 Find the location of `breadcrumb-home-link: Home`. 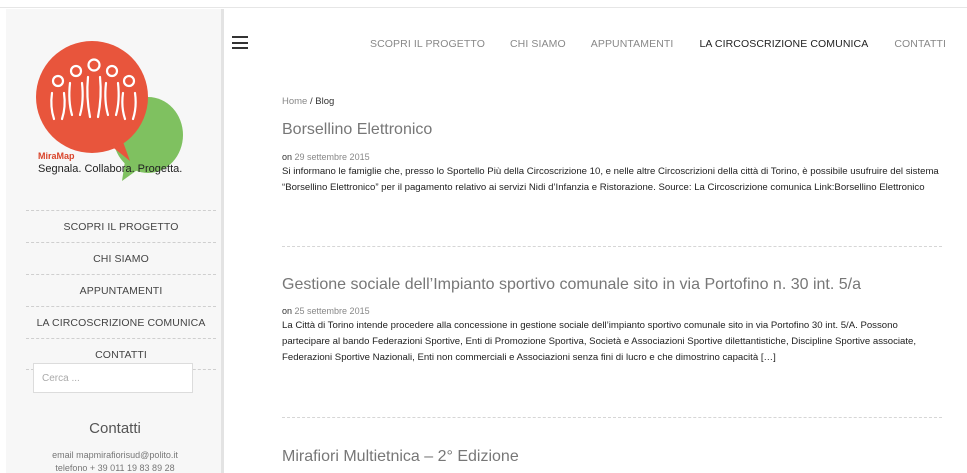

breadcrumb-home-link: Home is located at coordinates (294, 101).